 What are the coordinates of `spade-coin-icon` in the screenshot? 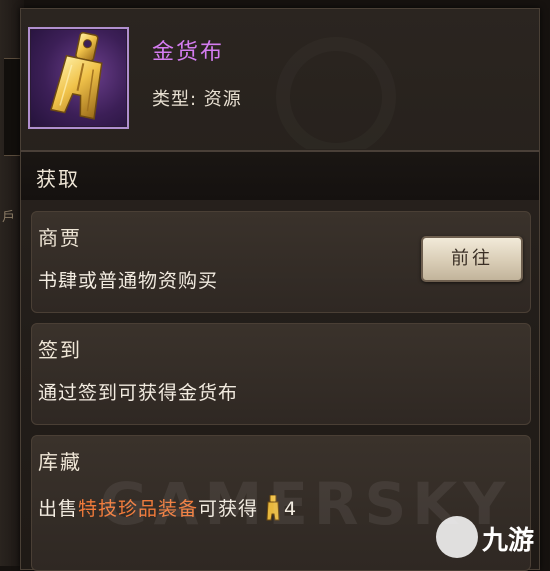 It's located at (76, 75).